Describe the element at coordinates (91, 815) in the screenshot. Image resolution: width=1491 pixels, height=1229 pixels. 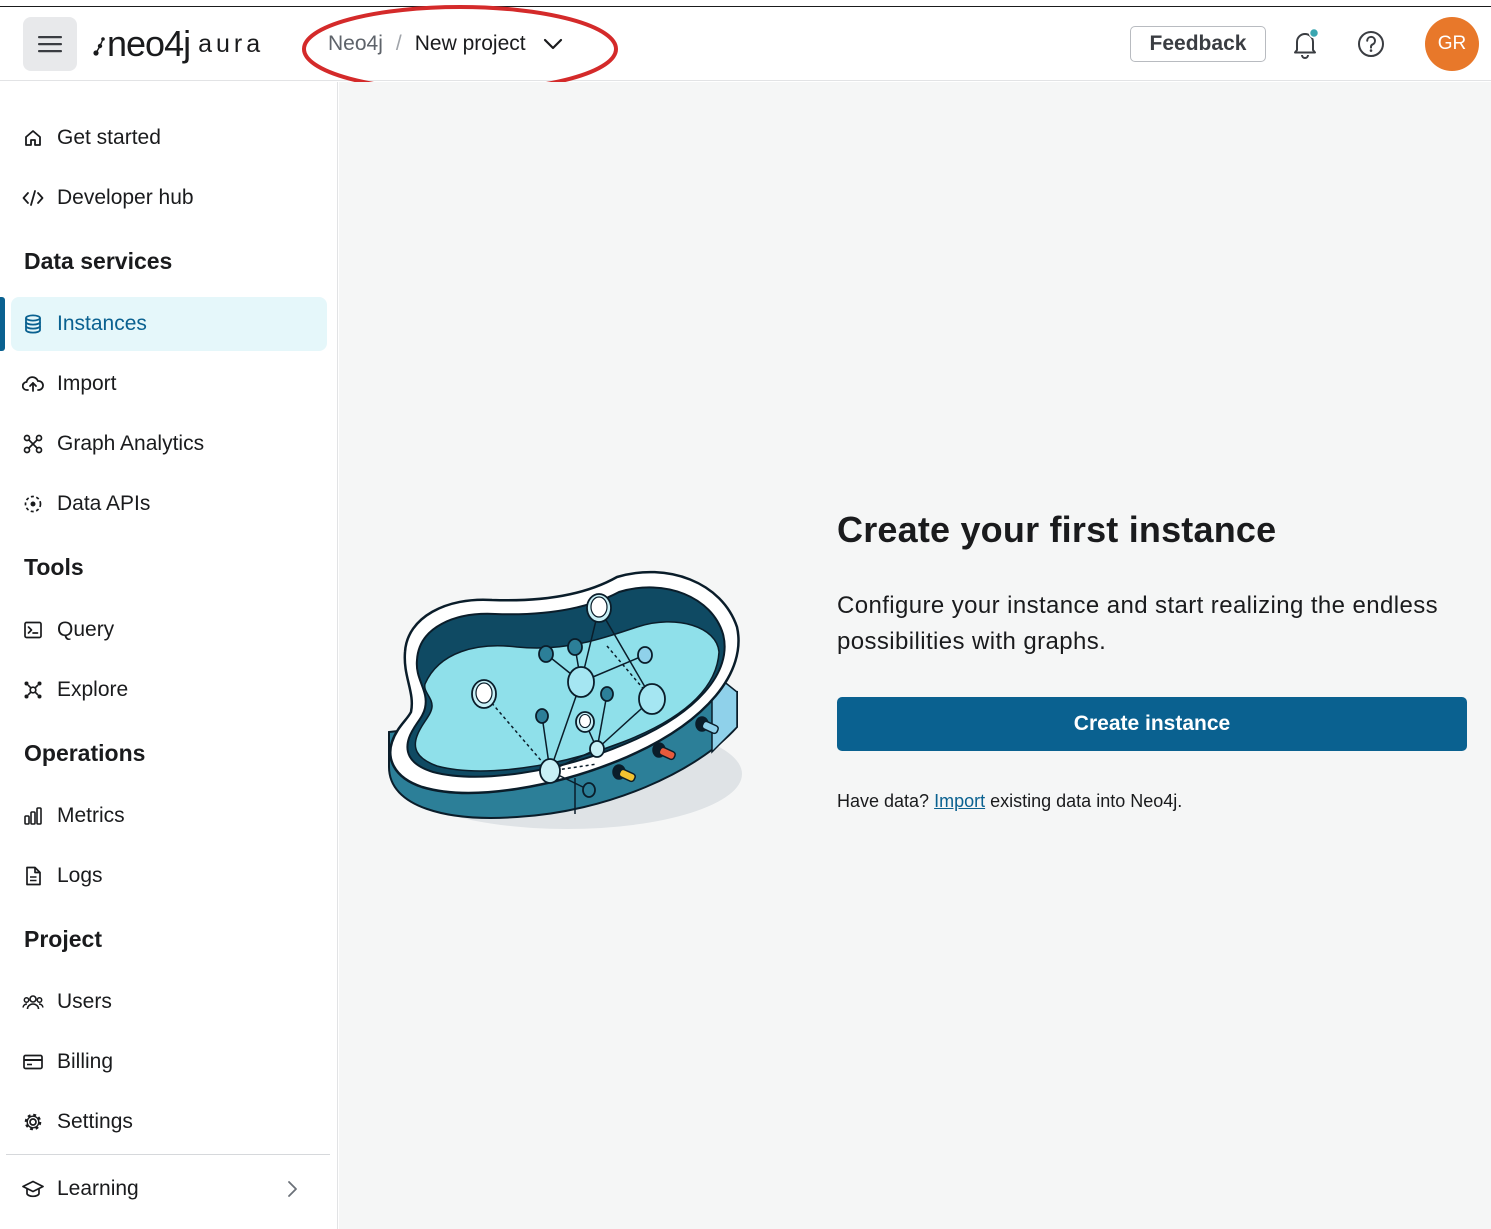
I see `sidebar-item-label: Metrics` at that location.